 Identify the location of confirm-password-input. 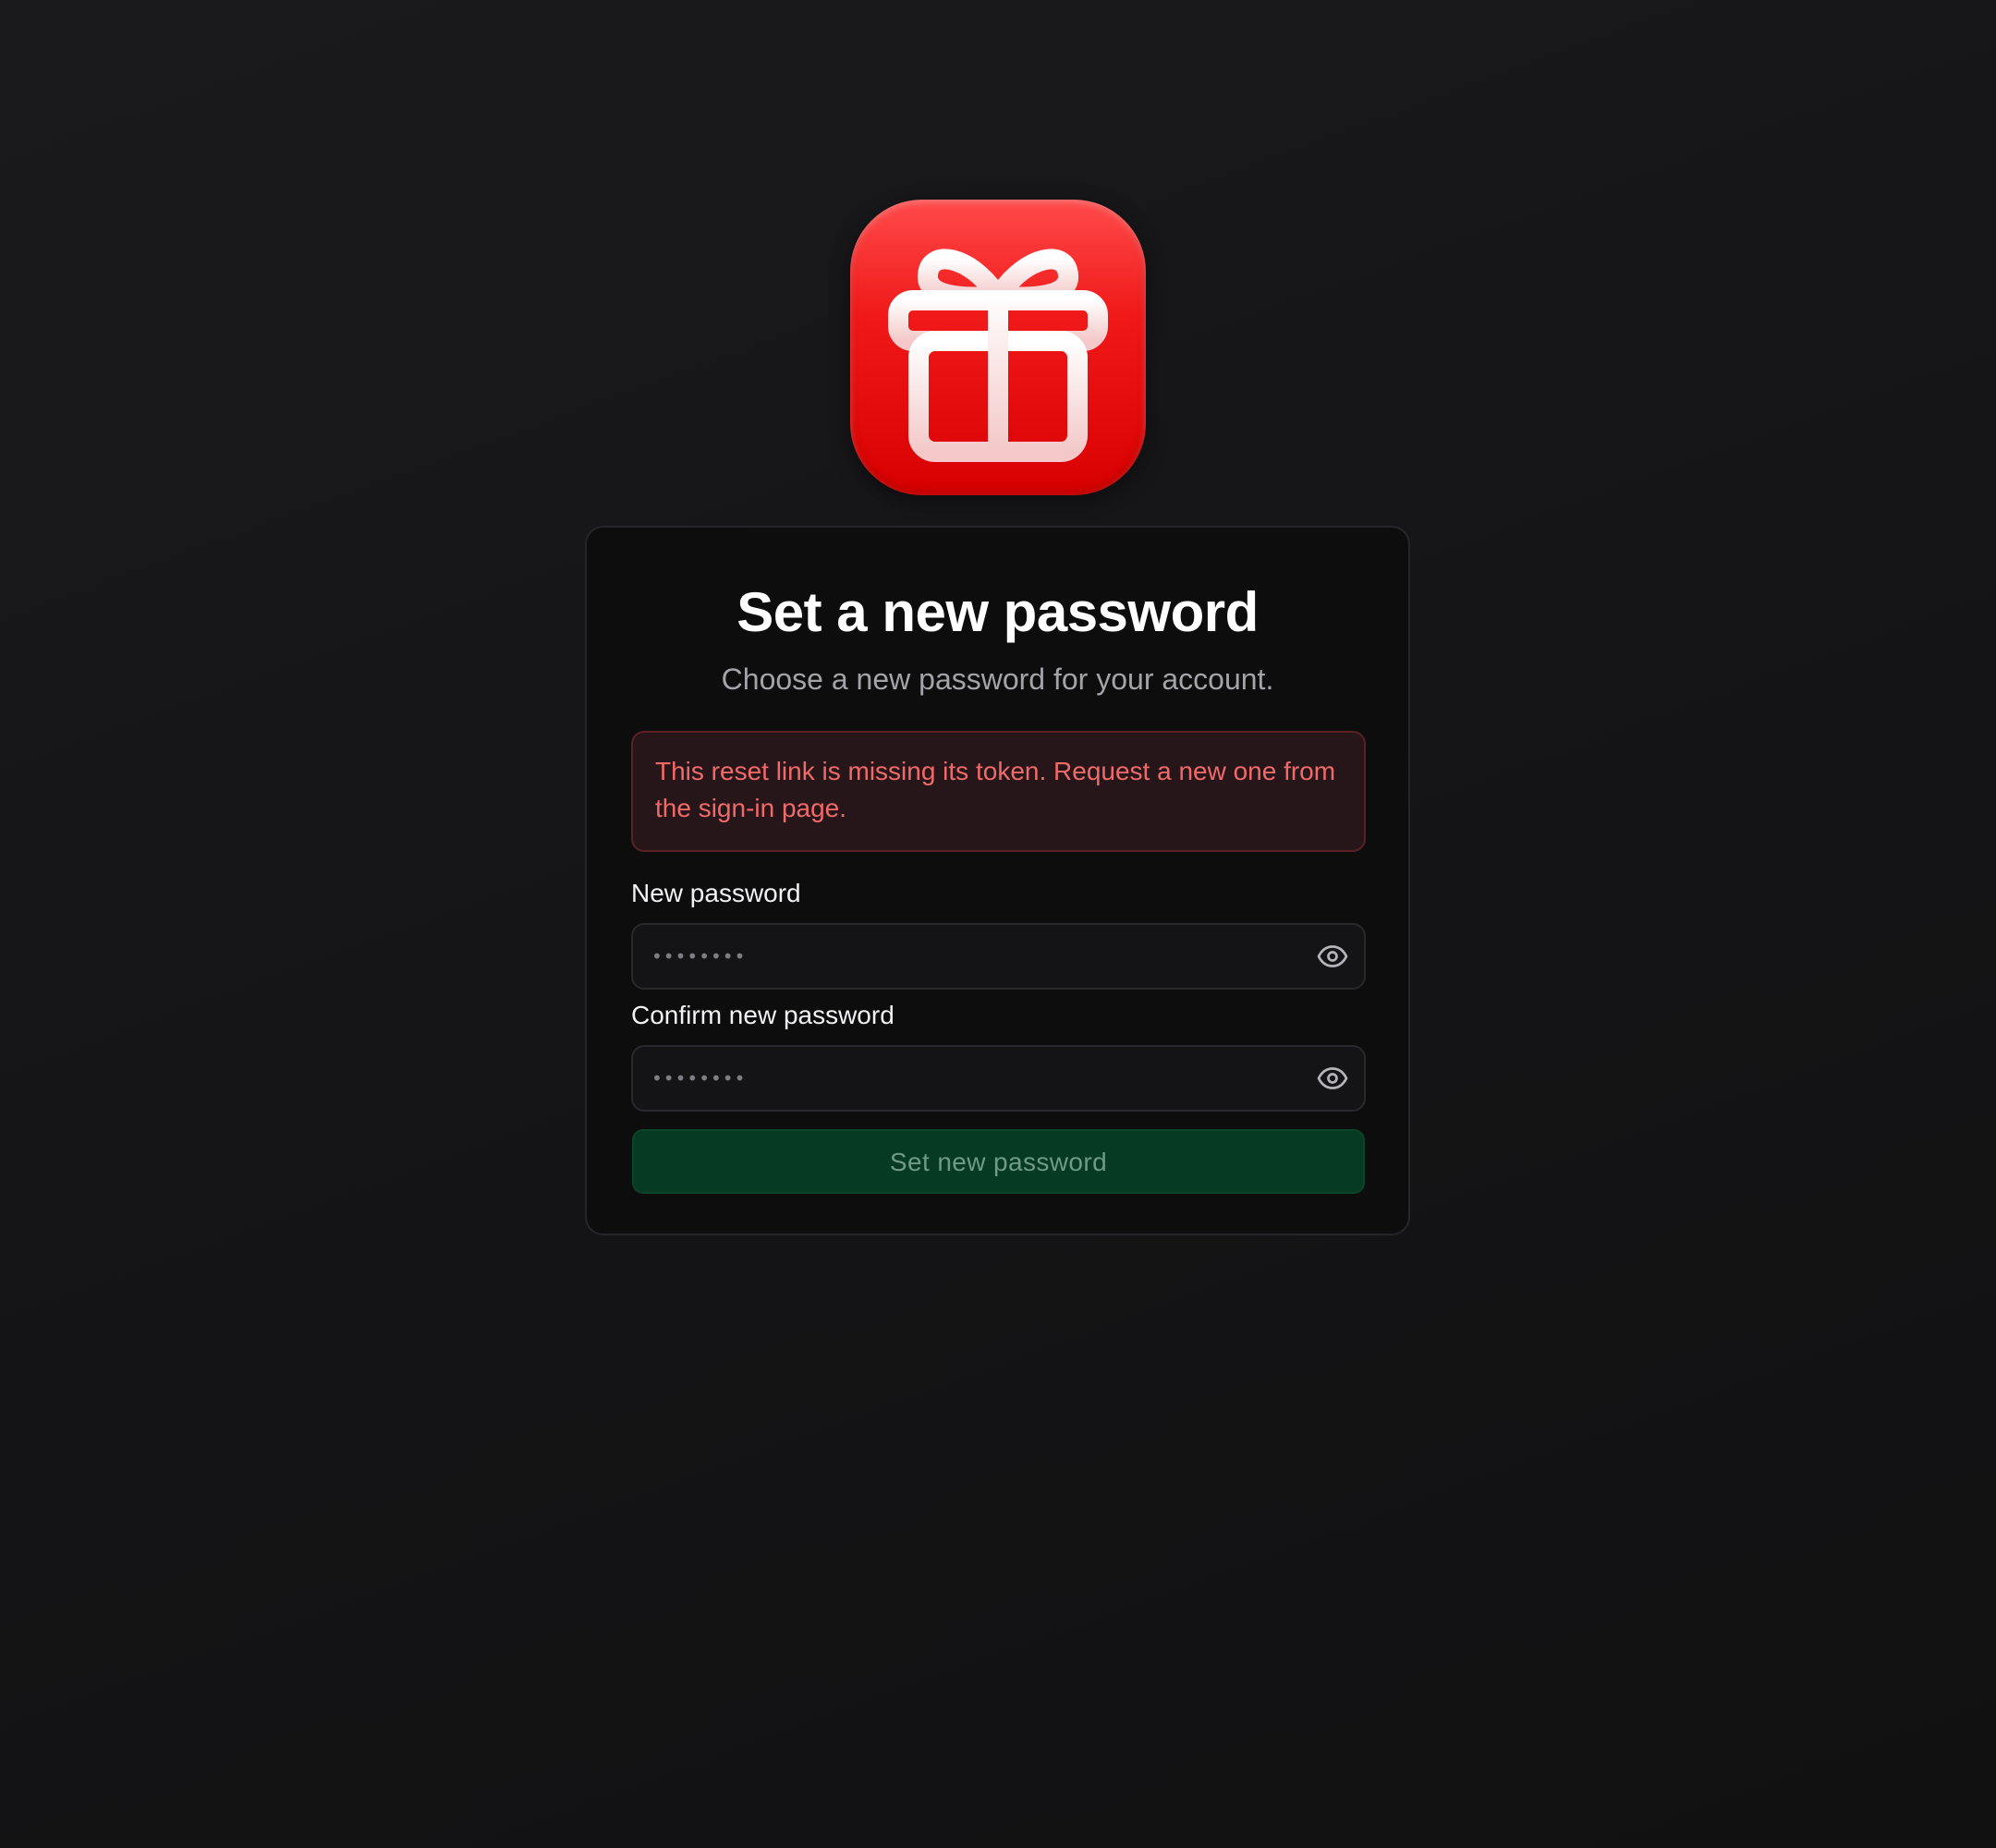
(965, 1078).